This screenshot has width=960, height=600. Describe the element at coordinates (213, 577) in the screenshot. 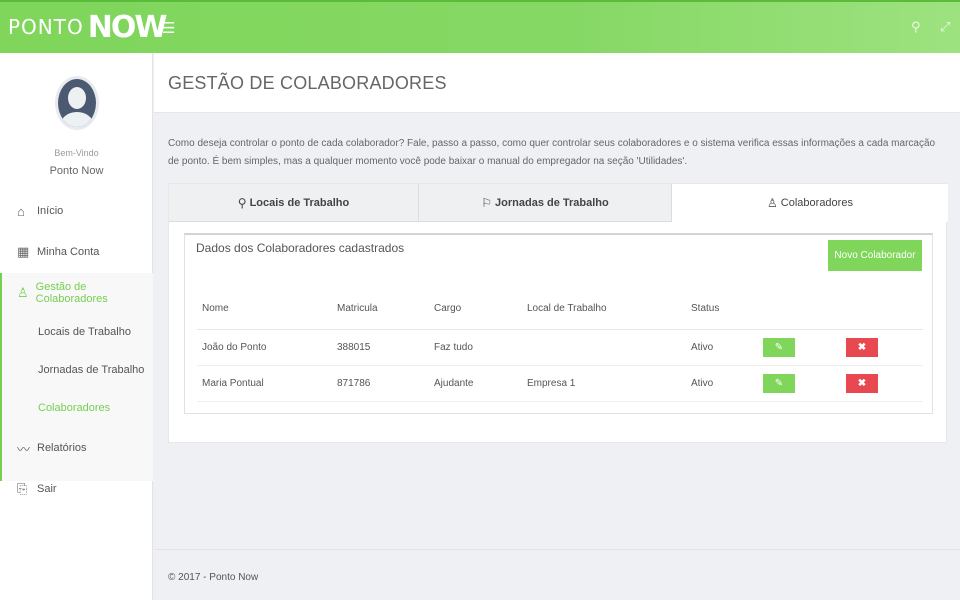

I see `footer-text: © 2017 - Ponto Now` at that location.